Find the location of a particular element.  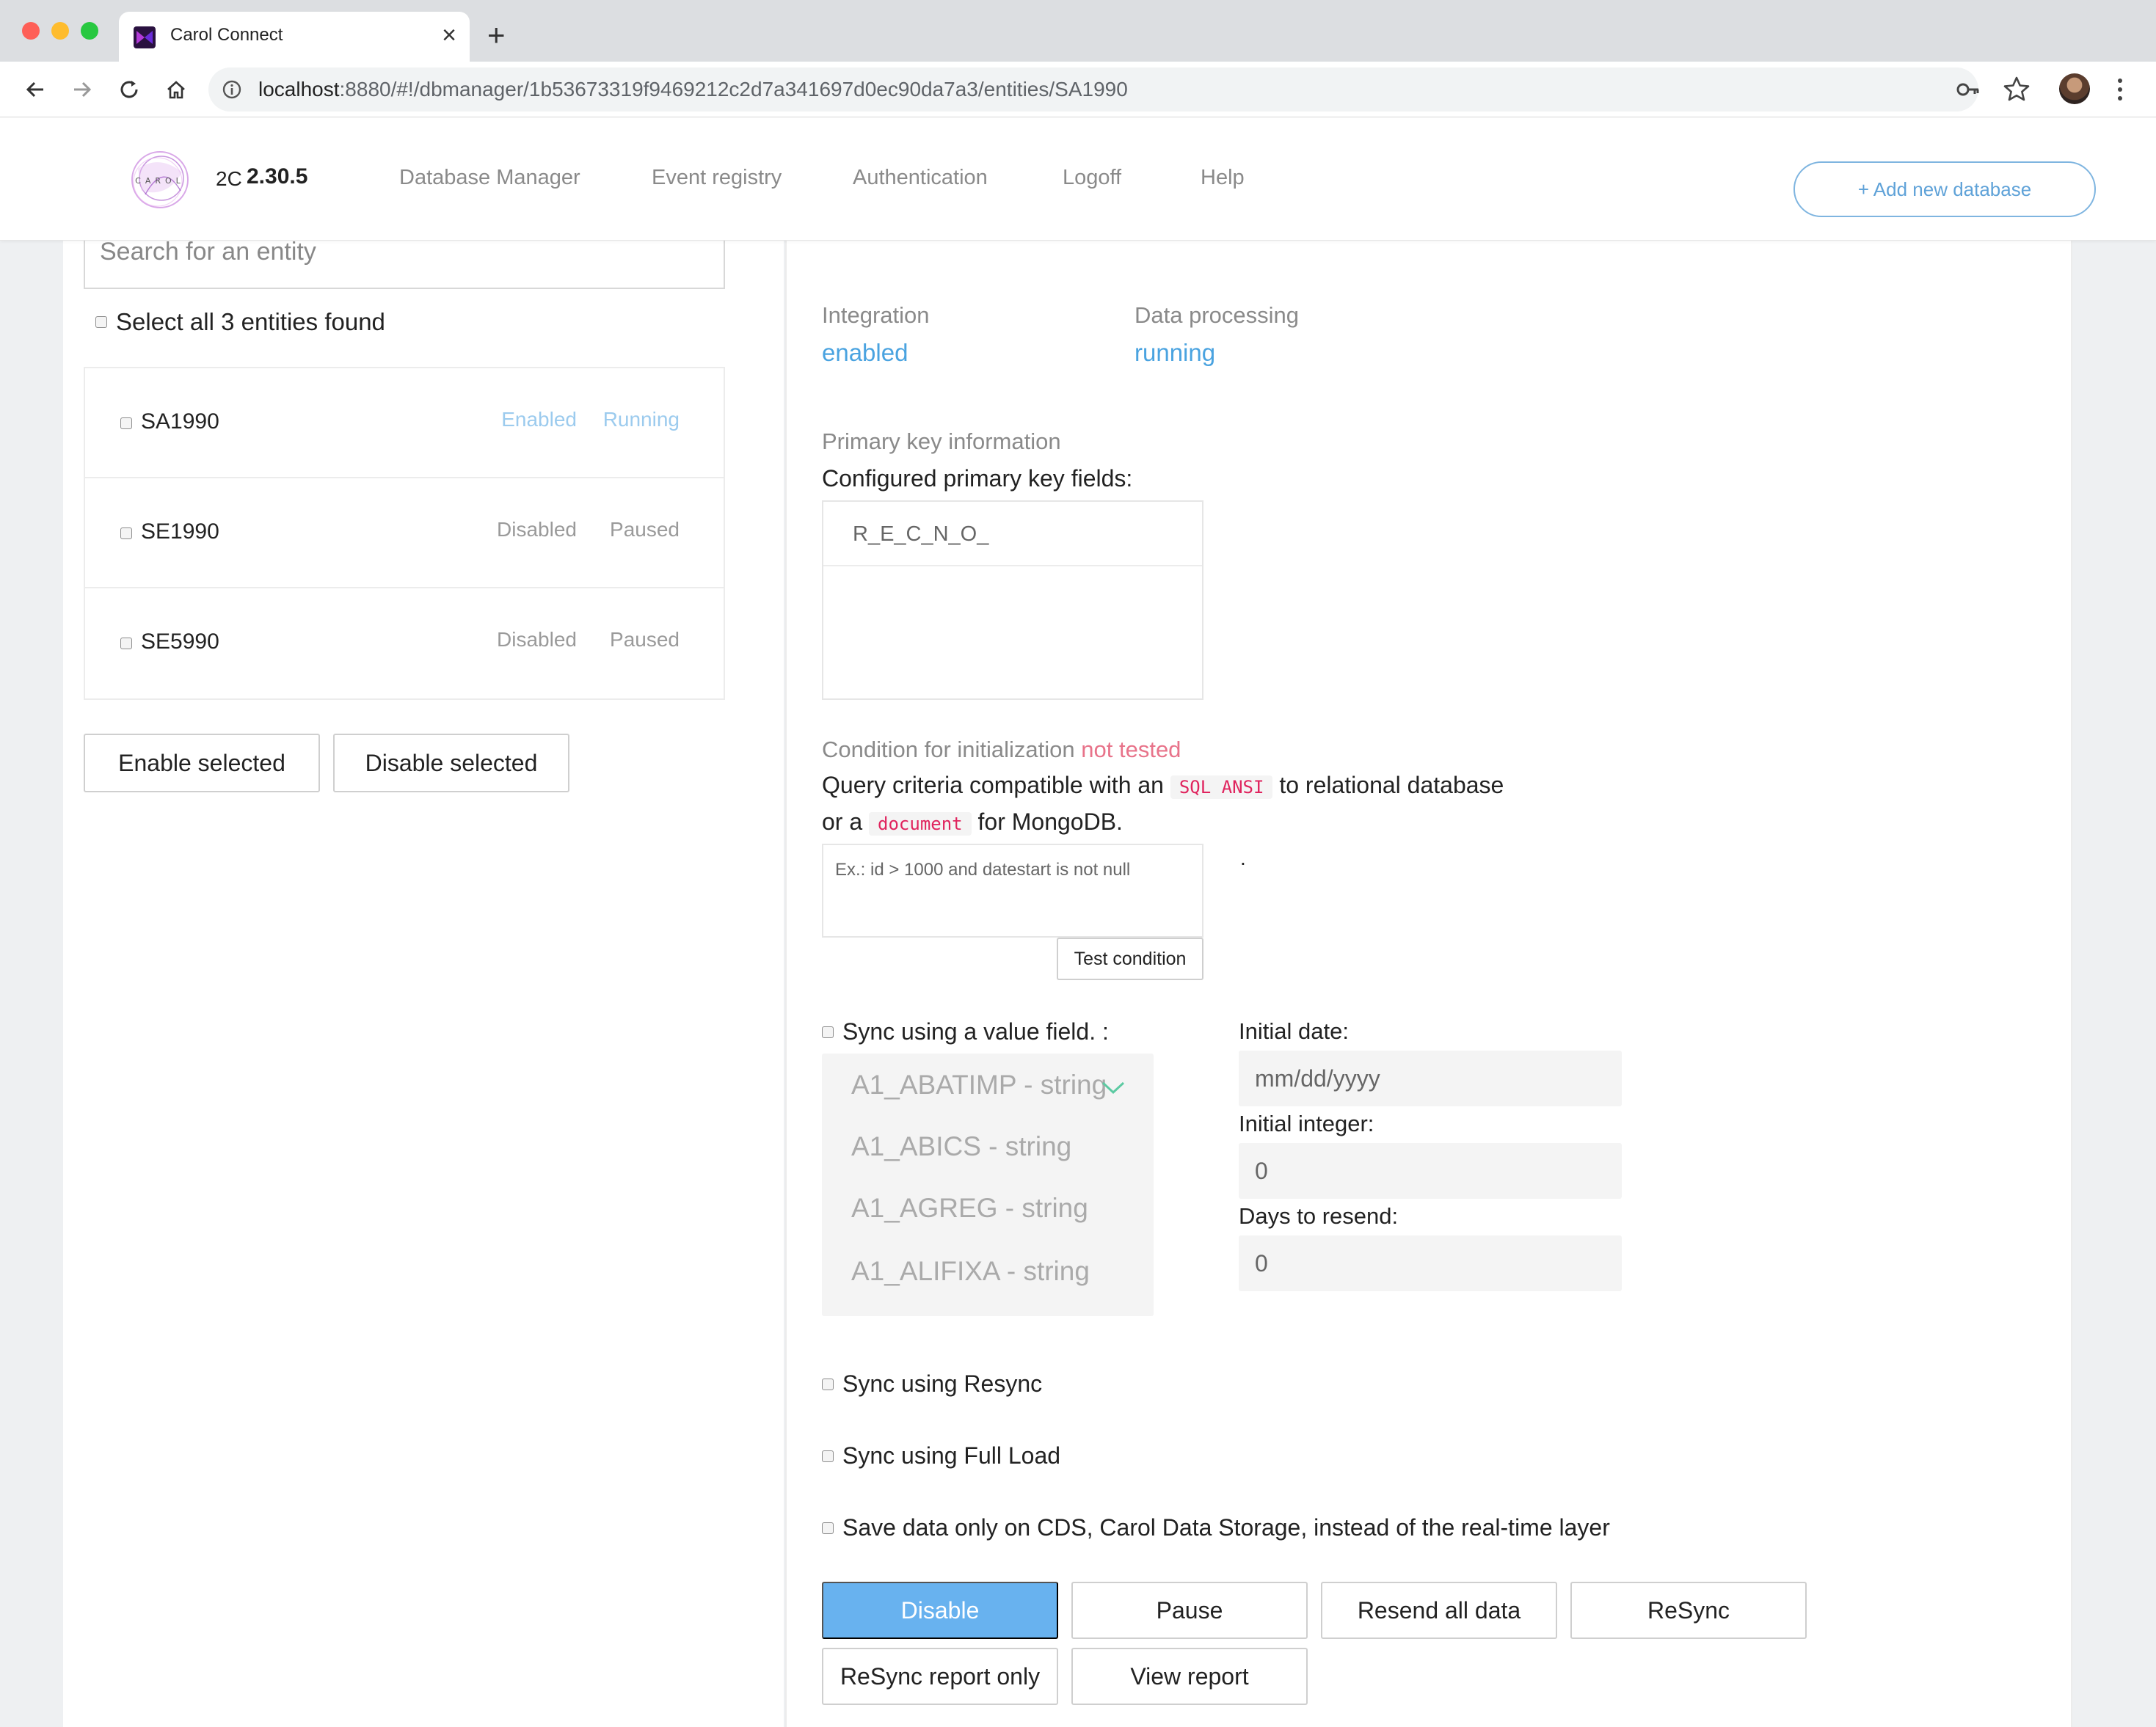

entity-name: SE5990 is located at coordinates (180, 641).